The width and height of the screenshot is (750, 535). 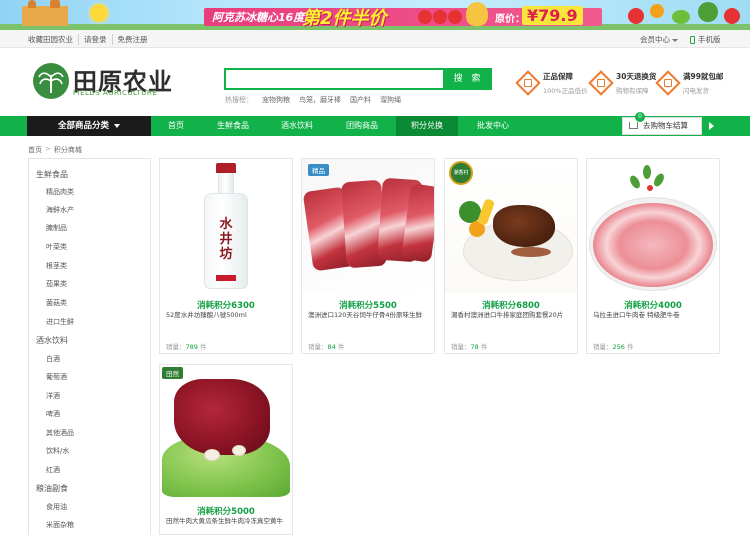 What do you see at coordinates (53, 414) in the screenshot?
I see `sidebar-item: 啤酒` at bounding box center [53, 414].